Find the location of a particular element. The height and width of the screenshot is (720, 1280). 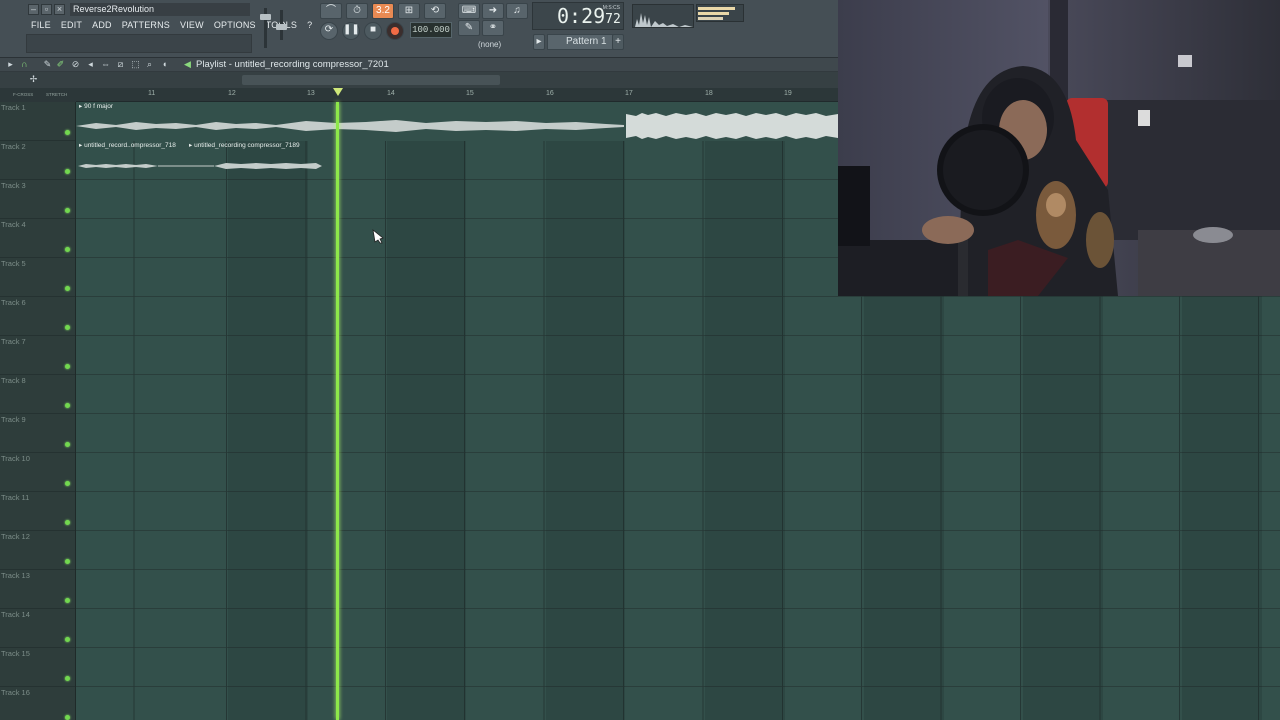

track-header: Track 6 is located at coordinates (37, 316).